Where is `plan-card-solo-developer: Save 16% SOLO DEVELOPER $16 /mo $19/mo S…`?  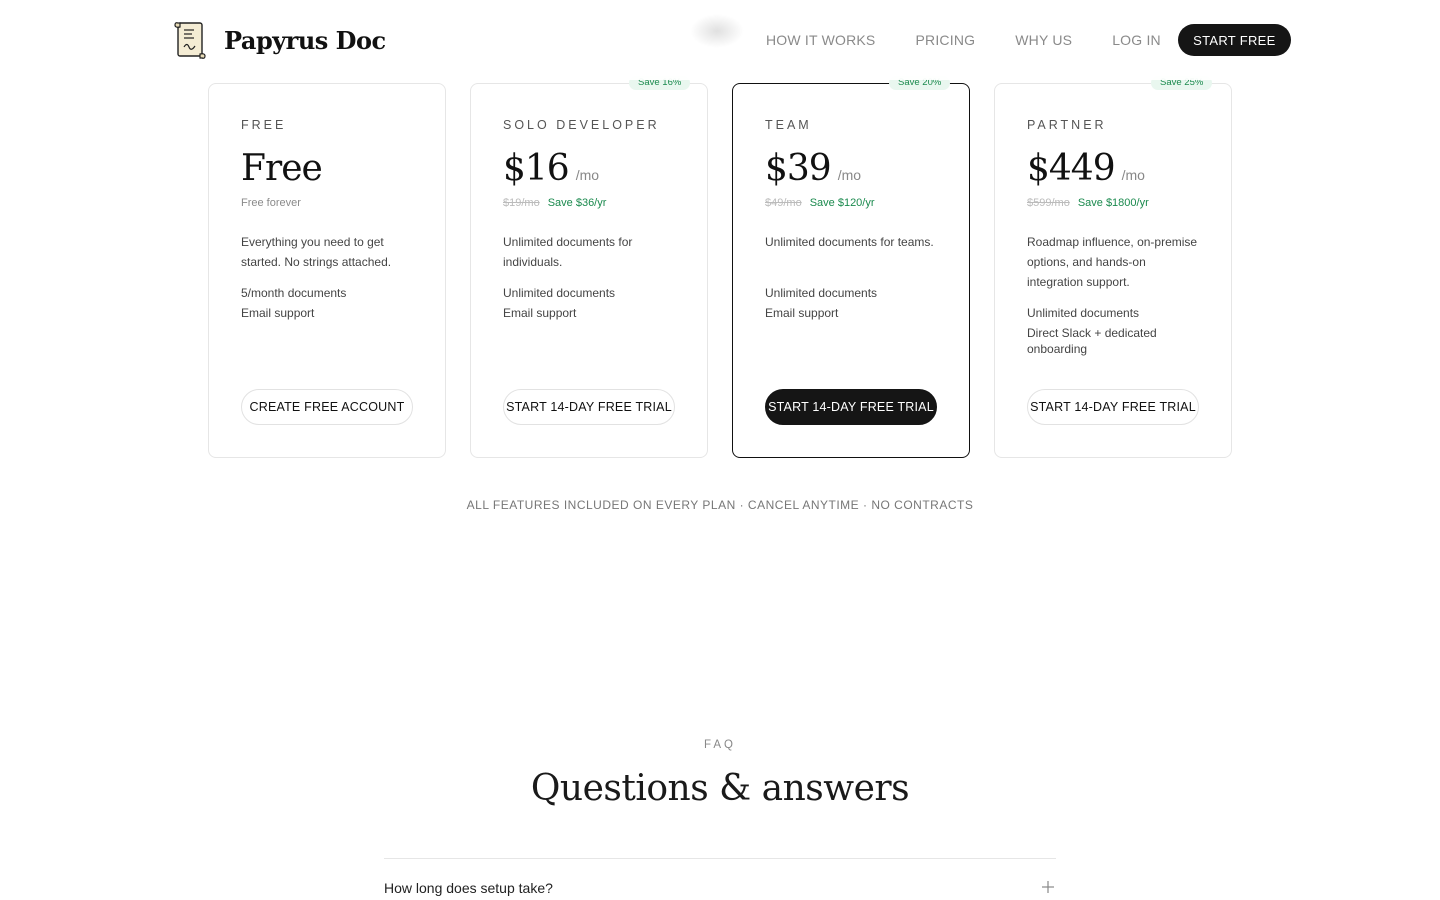 plan-card-solo-developer: Save 16% SOLO DEVELOPER $16 /mo $19/mo S… is located at coordinates (589, 267).